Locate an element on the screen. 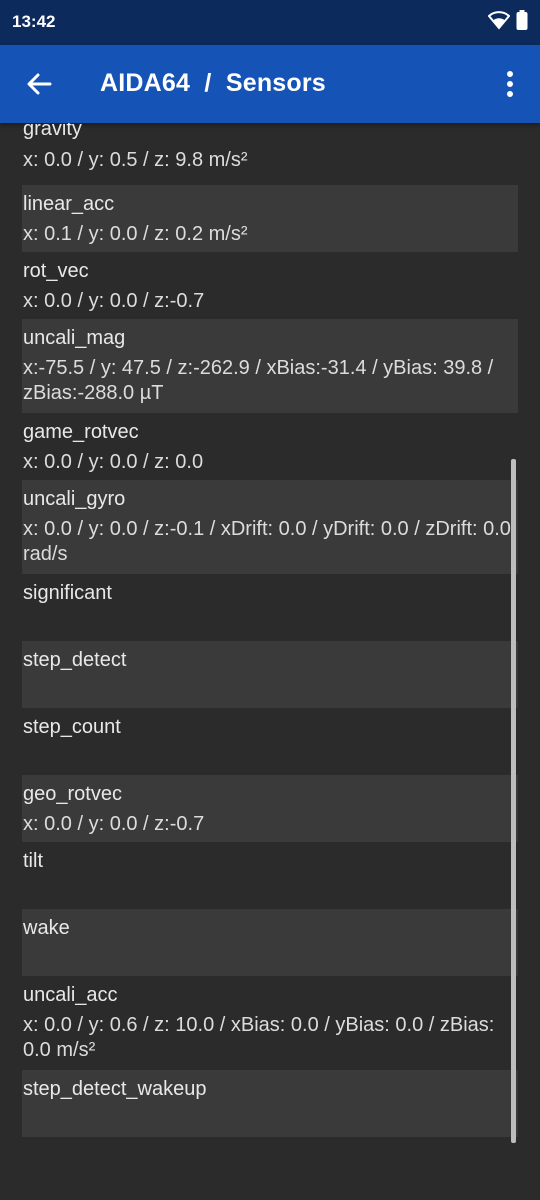 Image resolution: width=540 pixels, height=1200 pixels. status-icons is located at coordinates (507, 22).